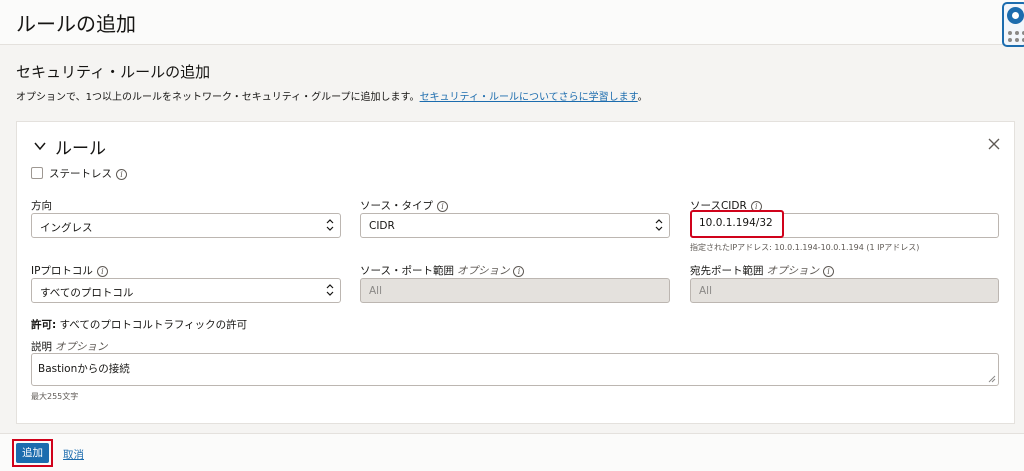 The height and width of the screenshot is (471, 1024). What do you see at coordinates (376, 291) in the screenshot?
I see `source-port-placeholder: All` at bounding box center [376, 291].